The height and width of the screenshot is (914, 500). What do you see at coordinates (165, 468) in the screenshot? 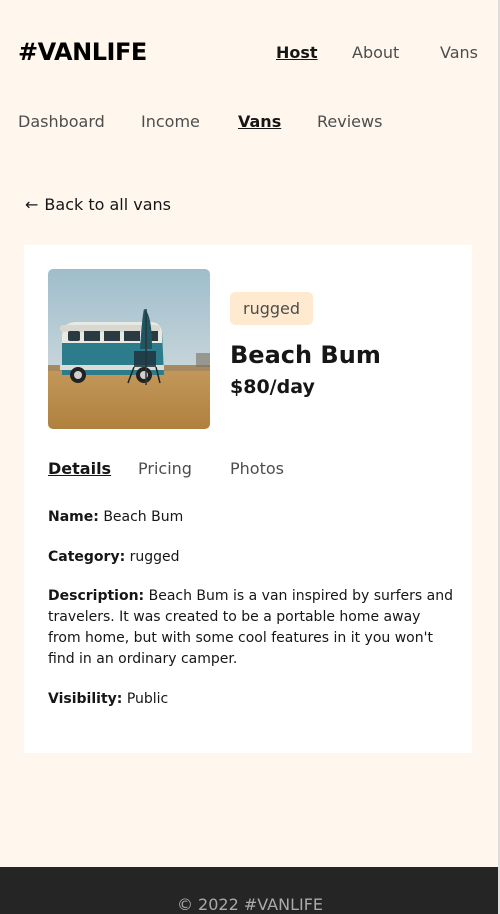
I see `tab-pricing: Pricing` at bounding box center [165, 468].